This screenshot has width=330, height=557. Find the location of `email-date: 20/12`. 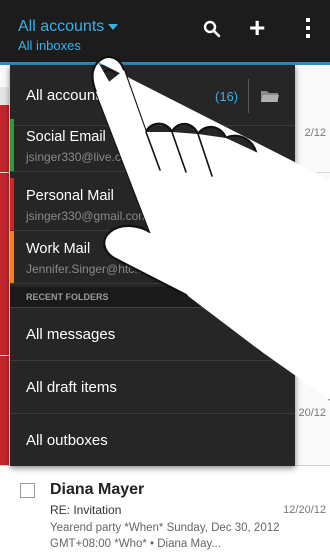

email-date: 20/12 is located at coordinates (312, 413).